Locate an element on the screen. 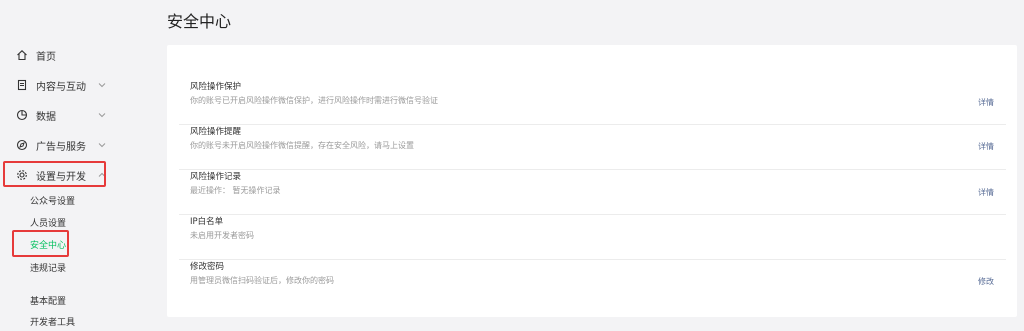 The width and height of the screenshot is (1024, 331). list-item: IP白名单 未启用开发者密码 is located at coordinates (592, 237).